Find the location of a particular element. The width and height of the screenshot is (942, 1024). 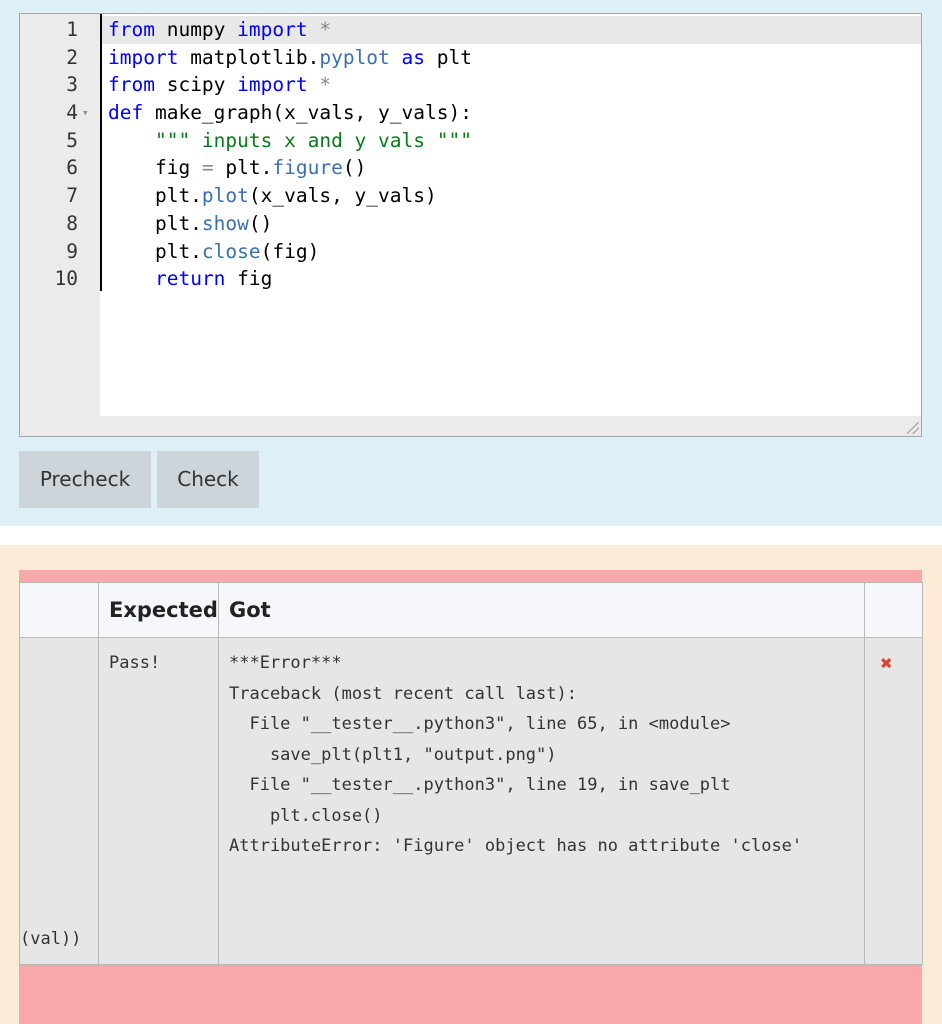

fold-arrow-icon: ▾ is located at coordinates (85, 113).